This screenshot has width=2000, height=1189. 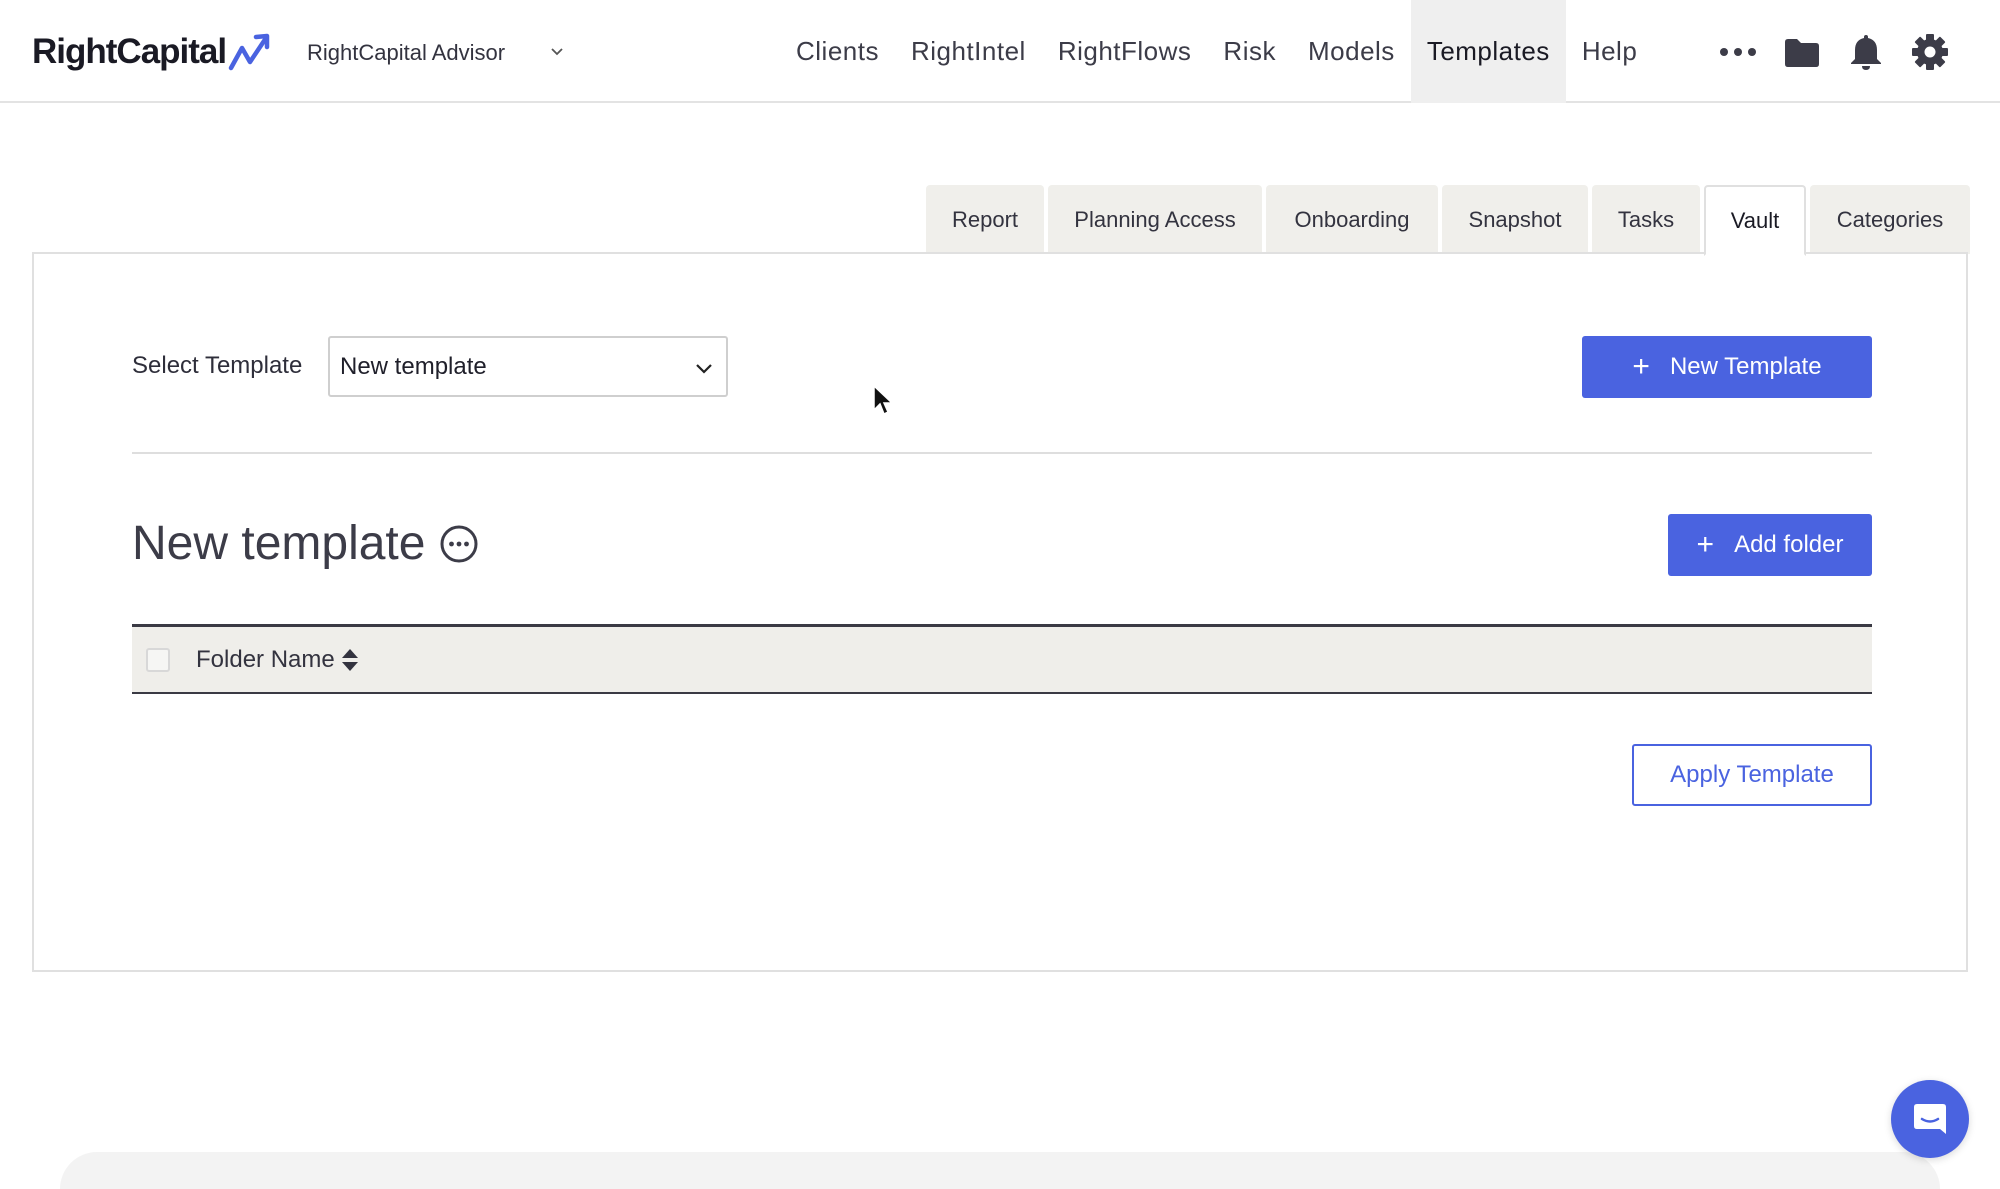 I want to click on chat-icon, so click(x=1930, y=1119).